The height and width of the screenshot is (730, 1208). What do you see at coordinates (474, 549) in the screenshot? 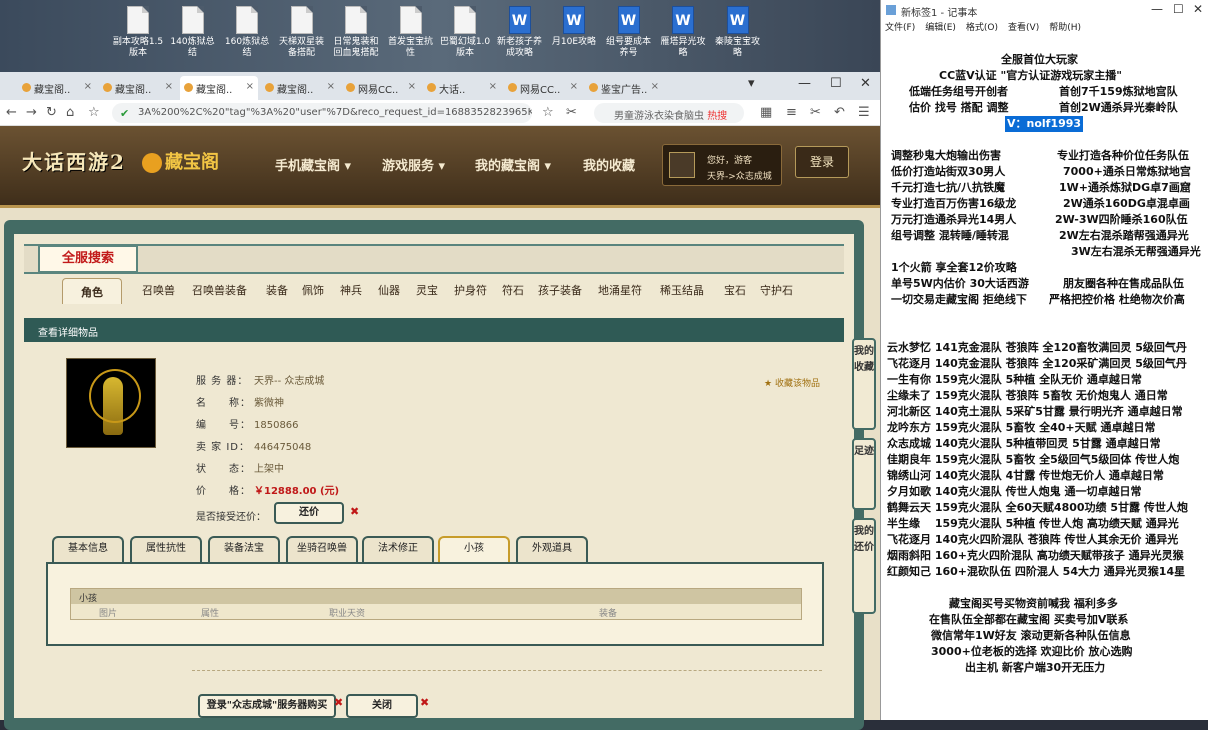
I see `detail-sub-tab: 小孩` at bounding box center [474, 549].